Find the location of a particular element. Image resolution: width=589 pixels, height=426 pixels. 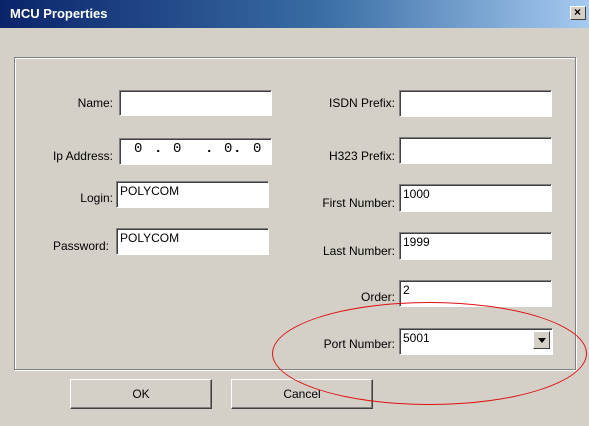

port-number-value: 5001 is located at coordinates (416, 338).